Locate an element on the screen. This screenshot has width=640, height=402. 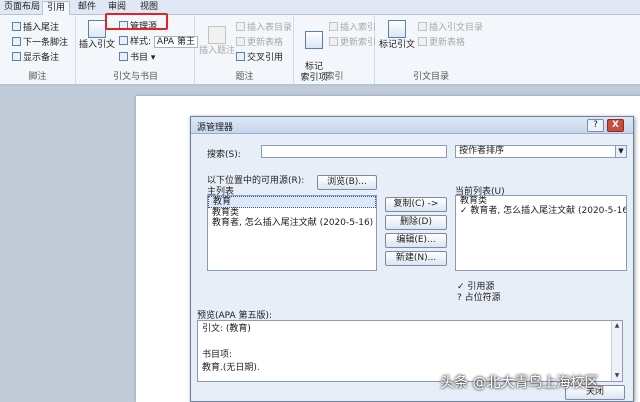
insert-index-button: 插入索引 is located at coordinates (352, 28).